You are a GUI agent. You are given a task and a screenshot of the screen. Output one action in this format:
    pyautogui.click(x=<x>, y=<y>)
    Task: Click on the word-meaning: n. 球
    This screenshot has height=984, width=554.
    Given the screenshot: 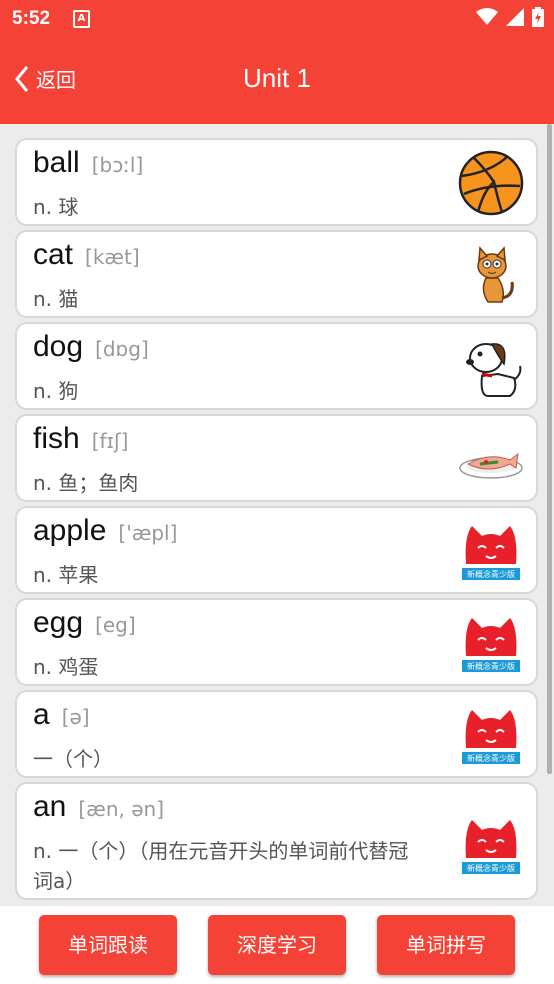 What is the action you would take?
    pyautogui.click(x=56, y=207)
    